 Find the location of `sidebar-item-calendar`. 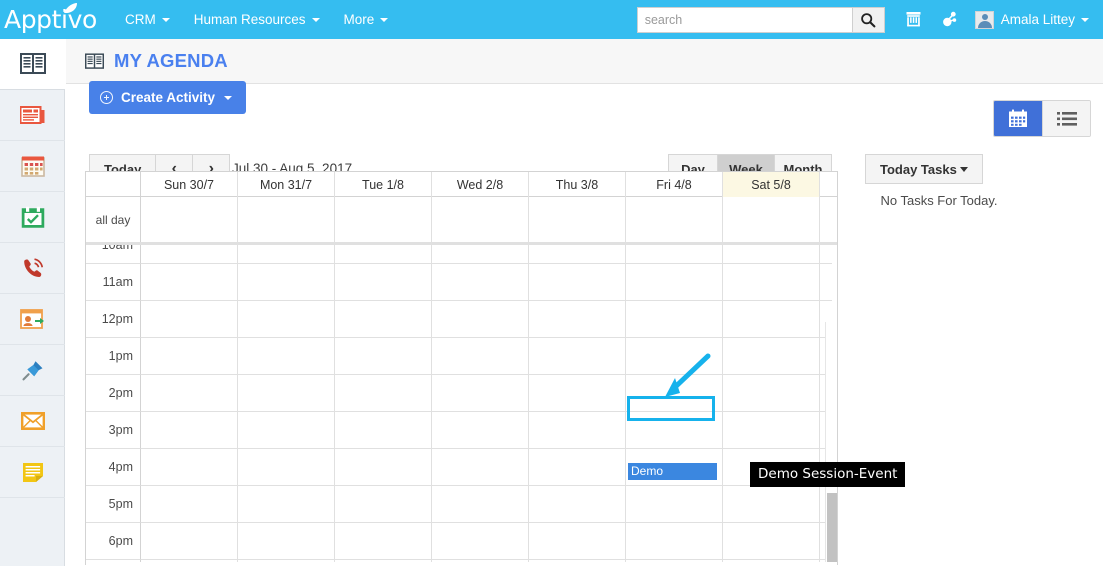

sidebar-item-calendar is located at coordinates (32, 166).